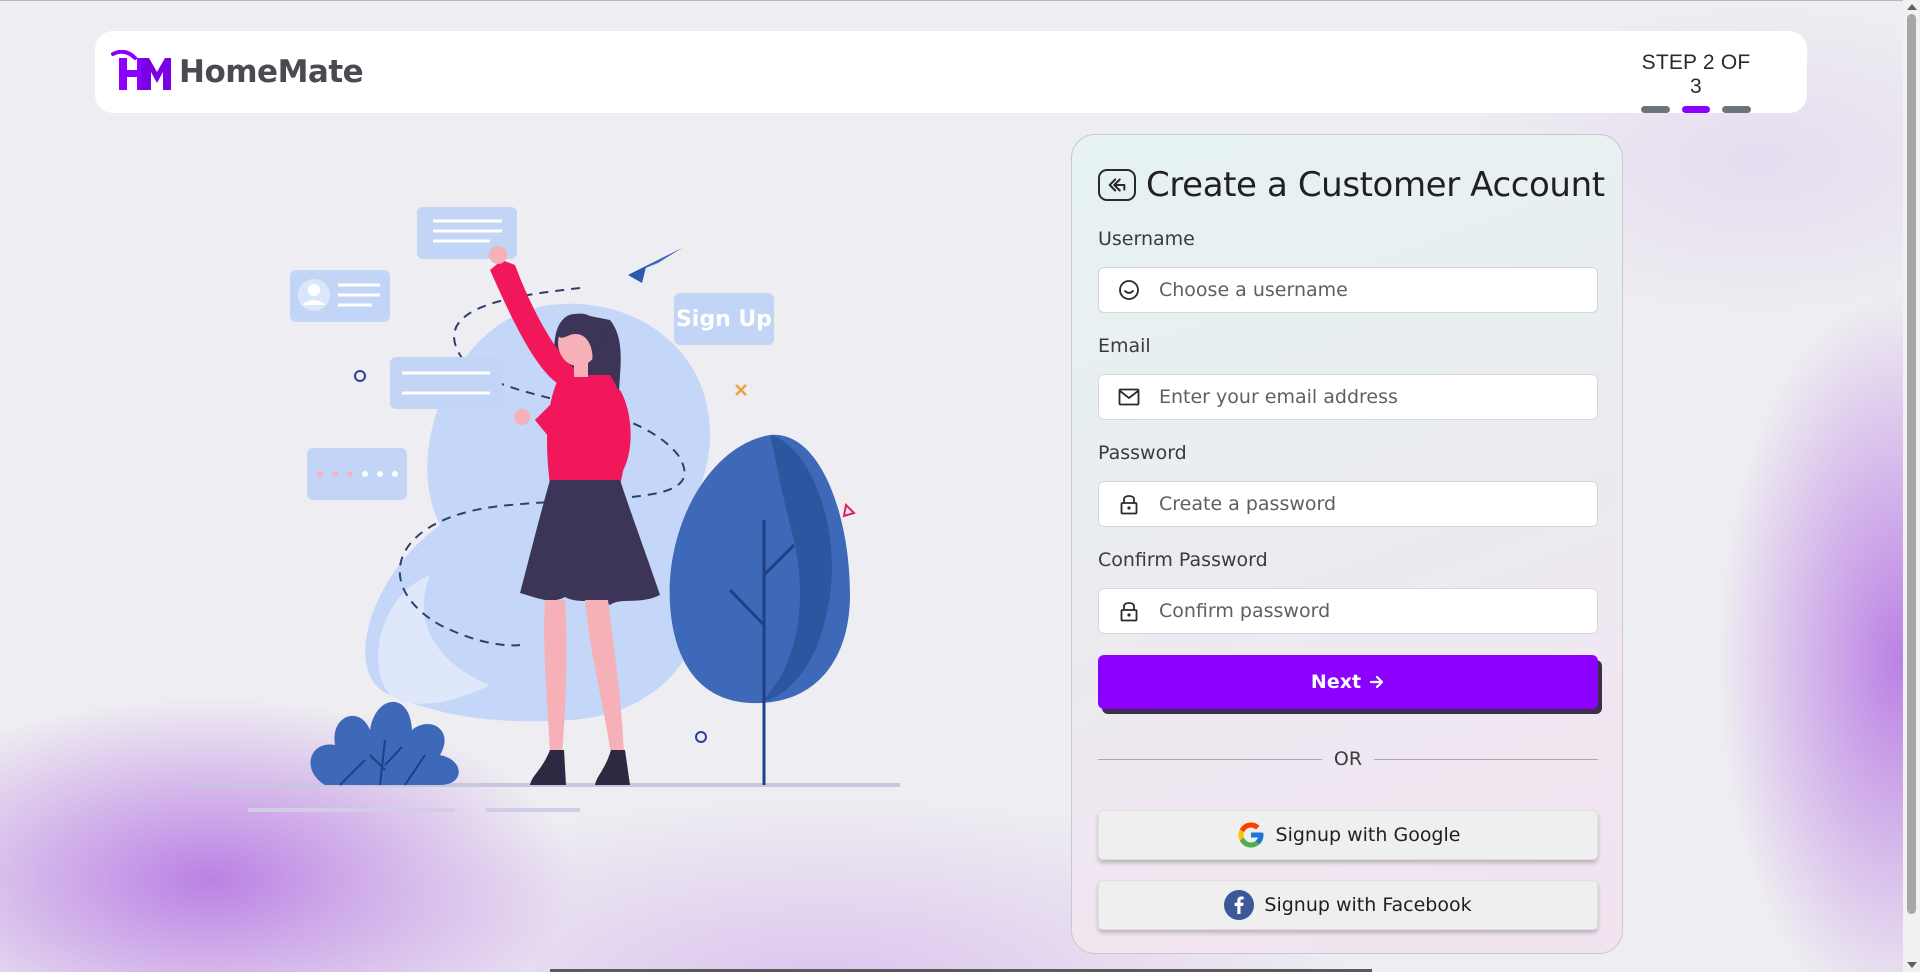 Image resolution: width=1920 pixels, height=972 pixels. What do you see at coordinates (360, 376) in the screenshot?
I see `deco-circle` at bounding box center [360, 376].